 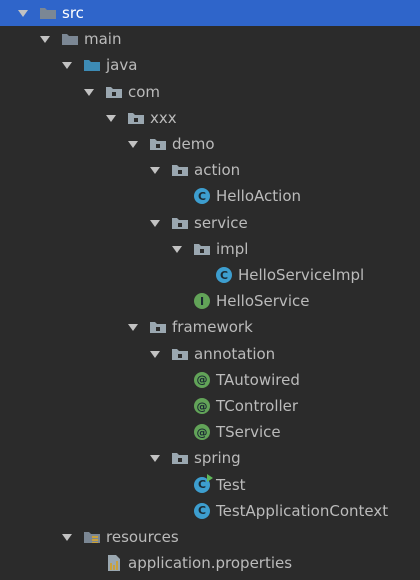 I want to click on tree-node-tcontroller: @ TController, so click(x=210, y=406).